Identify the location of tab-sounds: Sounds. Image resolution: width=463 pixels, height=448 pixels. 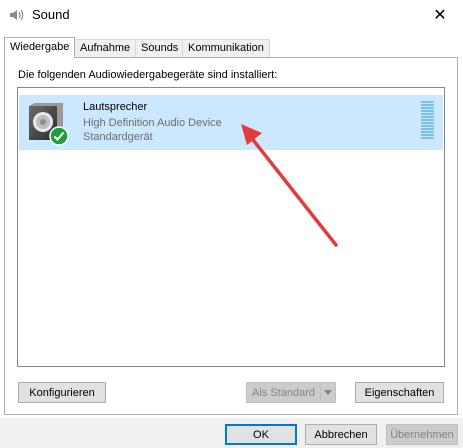
(160, 48).